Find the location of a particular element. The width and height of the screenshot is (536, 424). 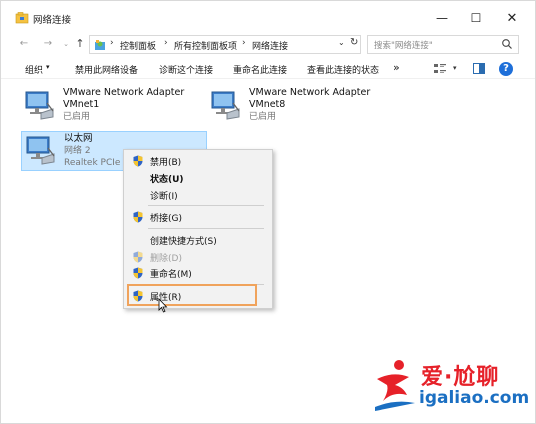

maximize-button: ☐ is located at coordinates (476, 18).